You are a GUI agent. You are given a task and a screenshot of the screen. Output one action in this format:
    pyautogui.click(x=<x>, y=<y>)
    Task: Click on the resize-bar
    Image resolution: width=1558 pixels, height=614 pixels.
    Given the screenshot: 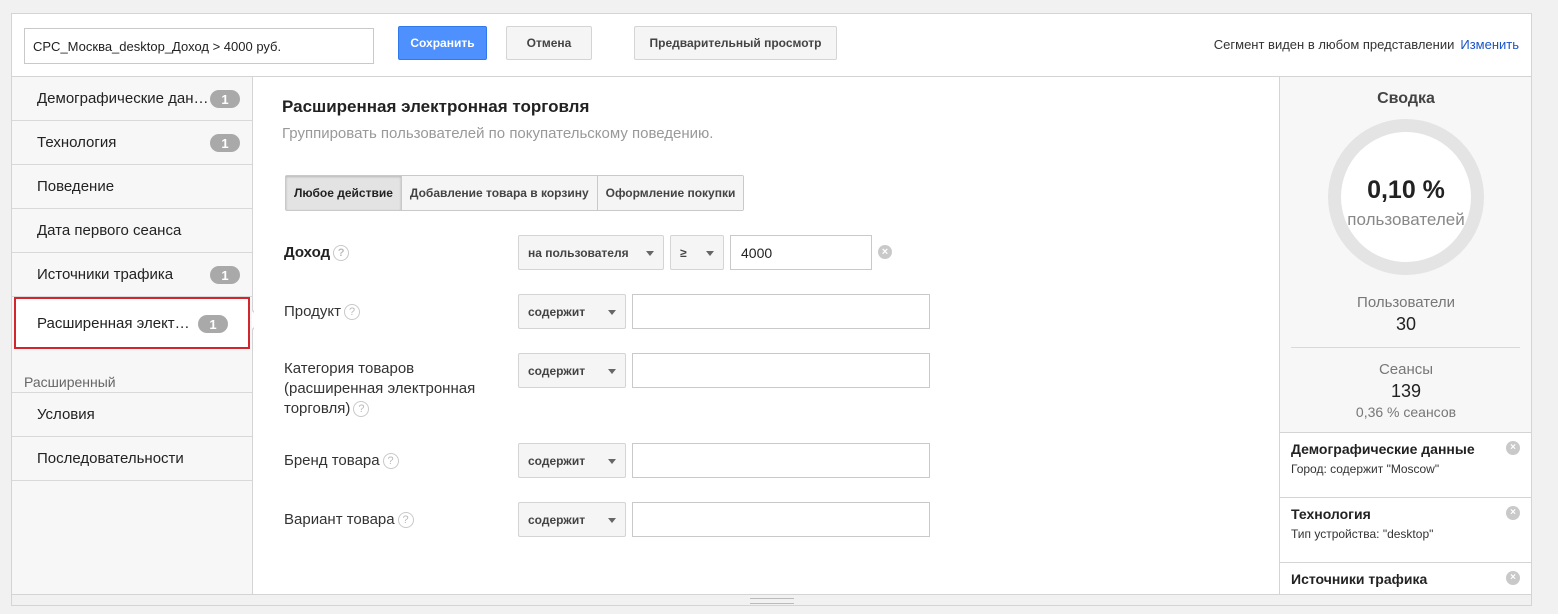 What is the action you would take?
    pyautogui.click(x=771, y=599)
    